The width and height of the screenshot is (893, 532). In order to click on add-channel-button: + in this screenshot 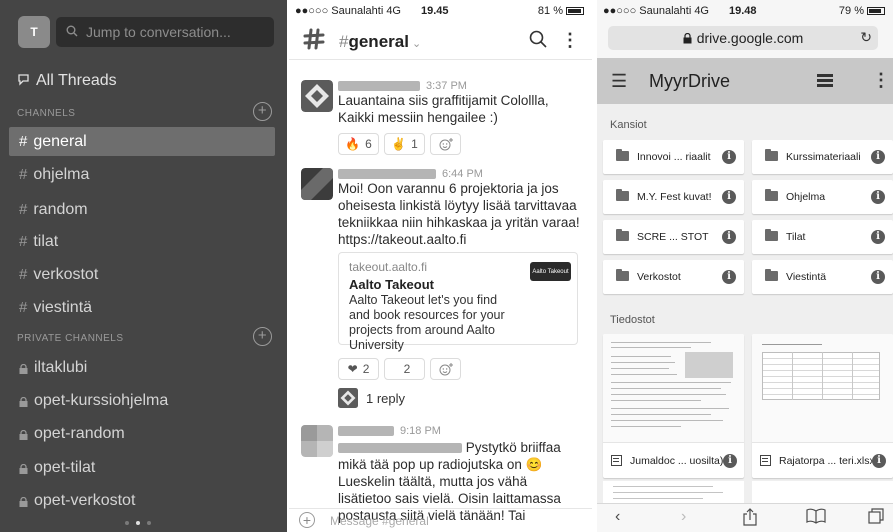, I will do `click(262, 111)`.